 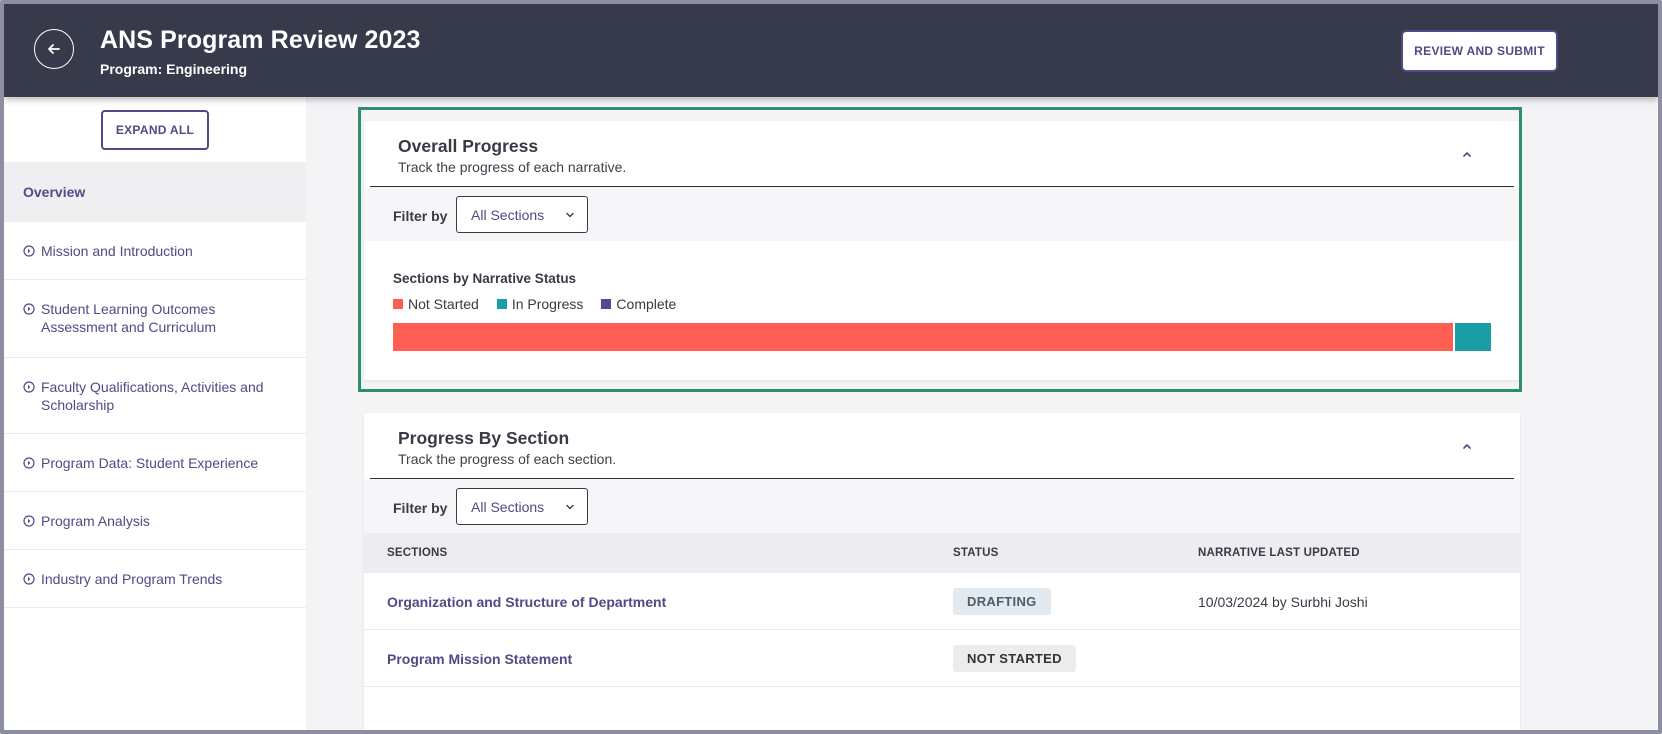 I want to click on legend-item-not-started: Not Started, so click(x=436, y=304).